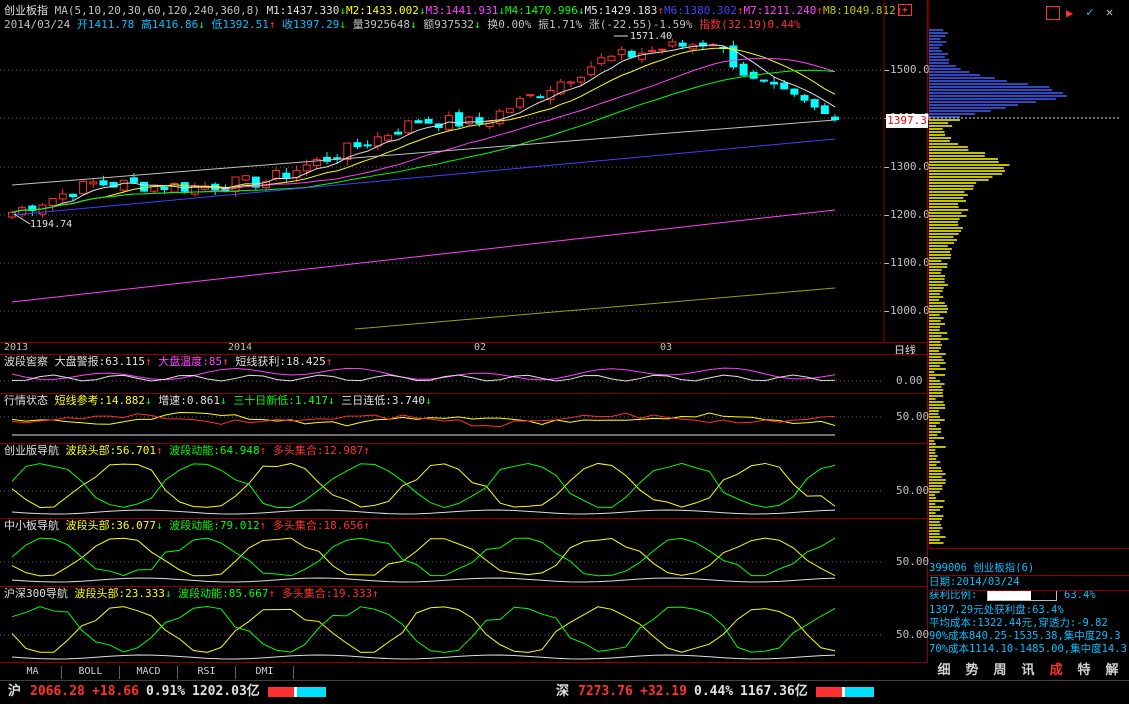 The image size is (1129, 704). What do you see at coordinates (265, 672) in the screenshot?
I see `indicator-tab-dmi: DMI` at bounding box center [265, 672].